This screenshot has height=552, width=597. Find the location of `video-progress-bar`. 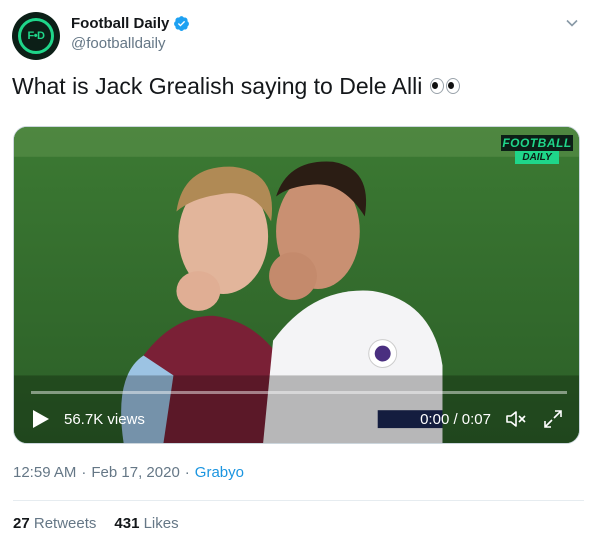

video-progress-bar is located at coordinates (299, 392).